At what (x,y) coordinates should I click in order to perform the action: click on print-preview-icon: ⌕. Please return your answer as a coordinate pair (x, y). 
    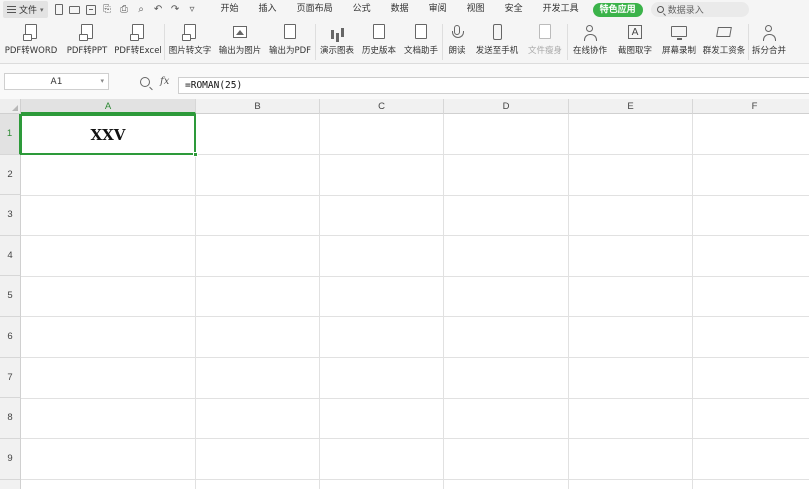
    Looking at the image, I should click on (141, 9).